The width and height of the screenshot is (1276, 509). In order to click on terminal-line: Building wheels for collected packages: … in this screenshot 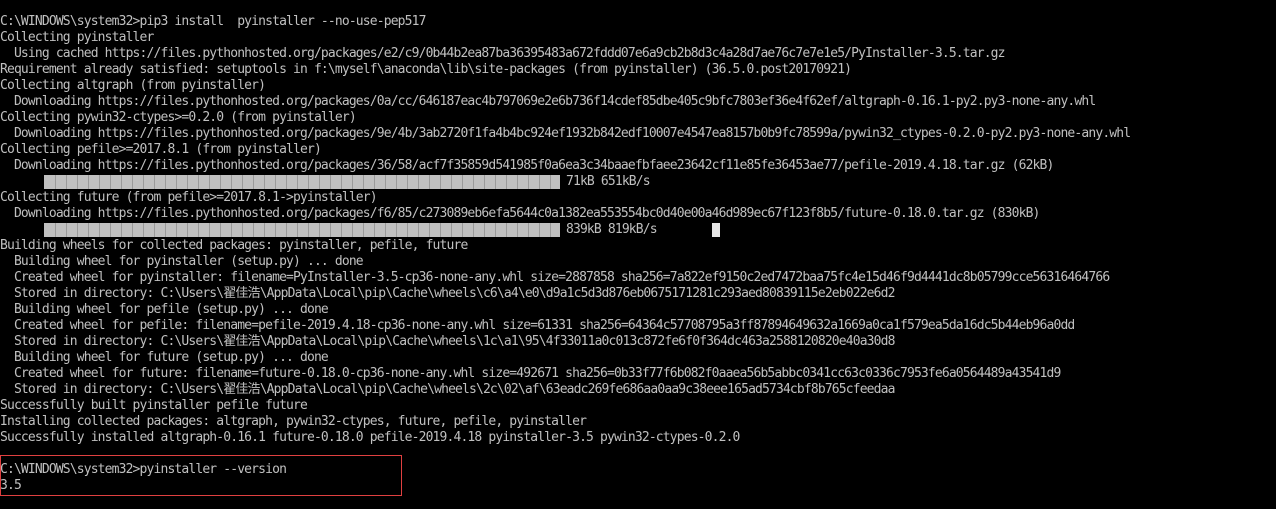, I will do `click(234, 245)`.